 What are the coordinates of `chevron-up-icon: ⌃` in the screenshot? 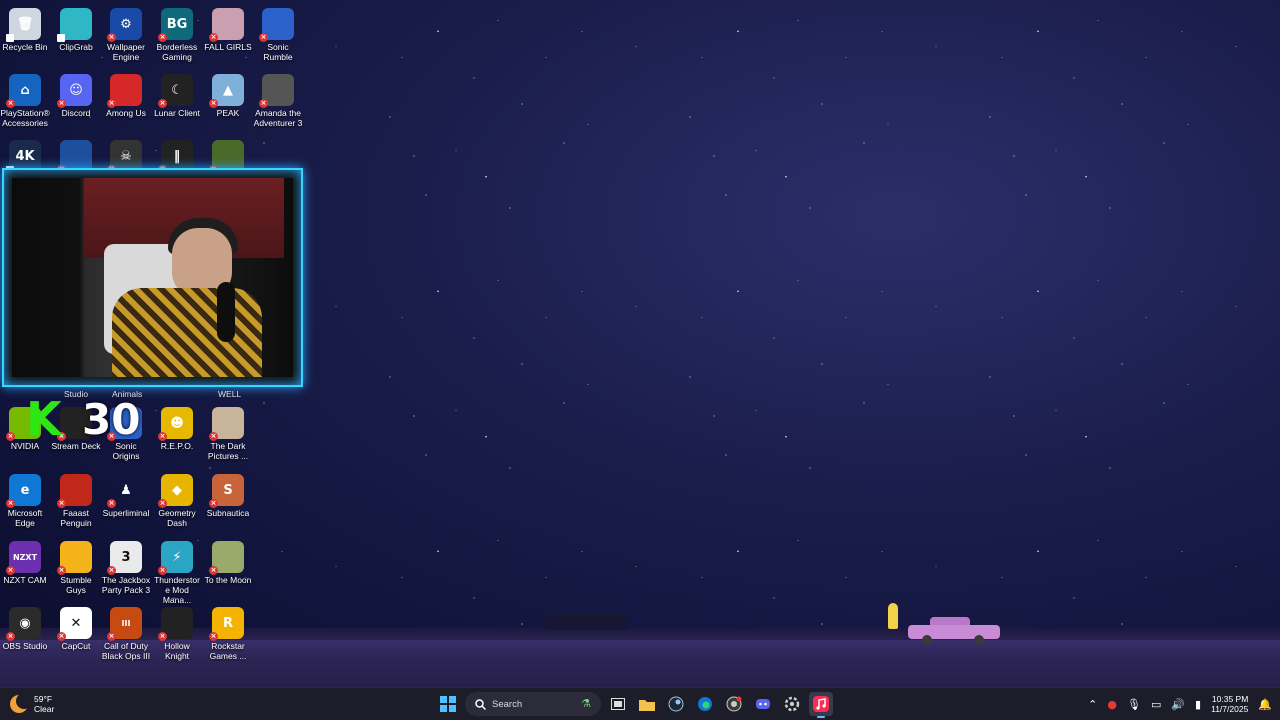 It's located at (1092, 704).